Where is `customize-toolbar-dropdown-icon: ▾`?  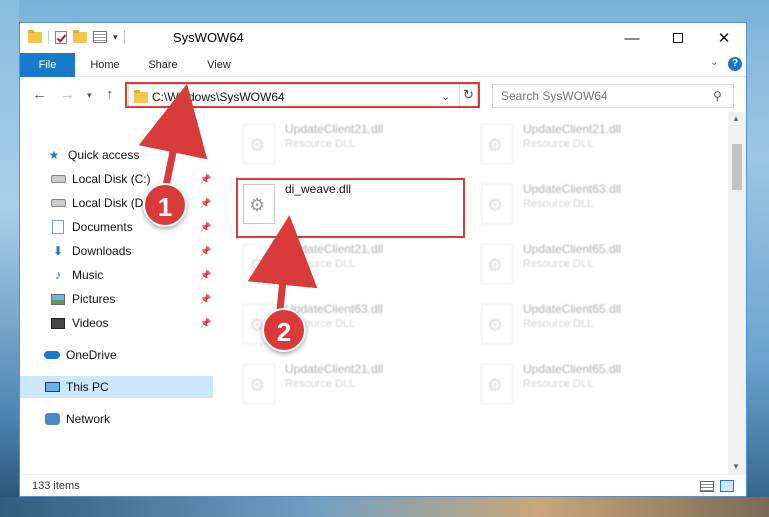
customize-toolbar-dropdown-icon: ▾ is located at coordinates (115, 37).